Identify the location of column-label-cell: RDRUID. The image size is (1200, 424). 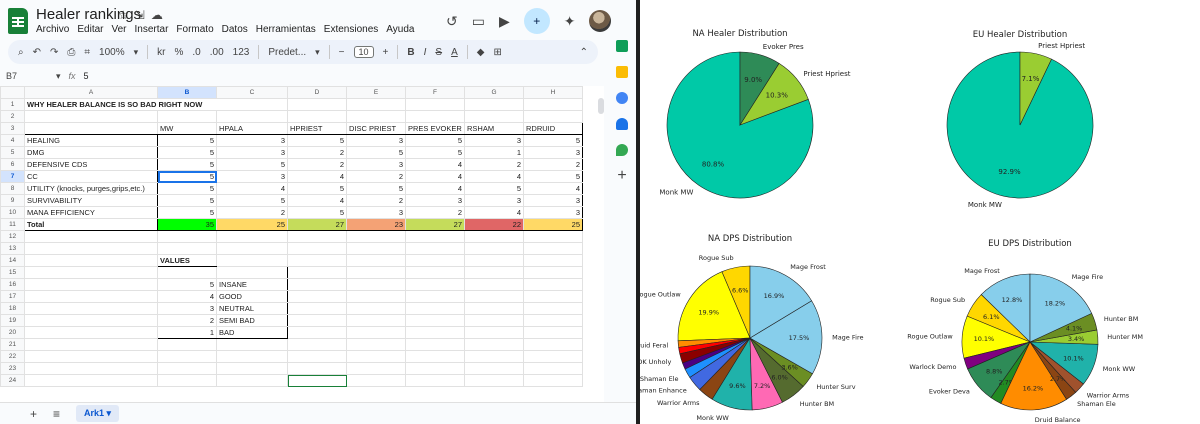
(553, 128).